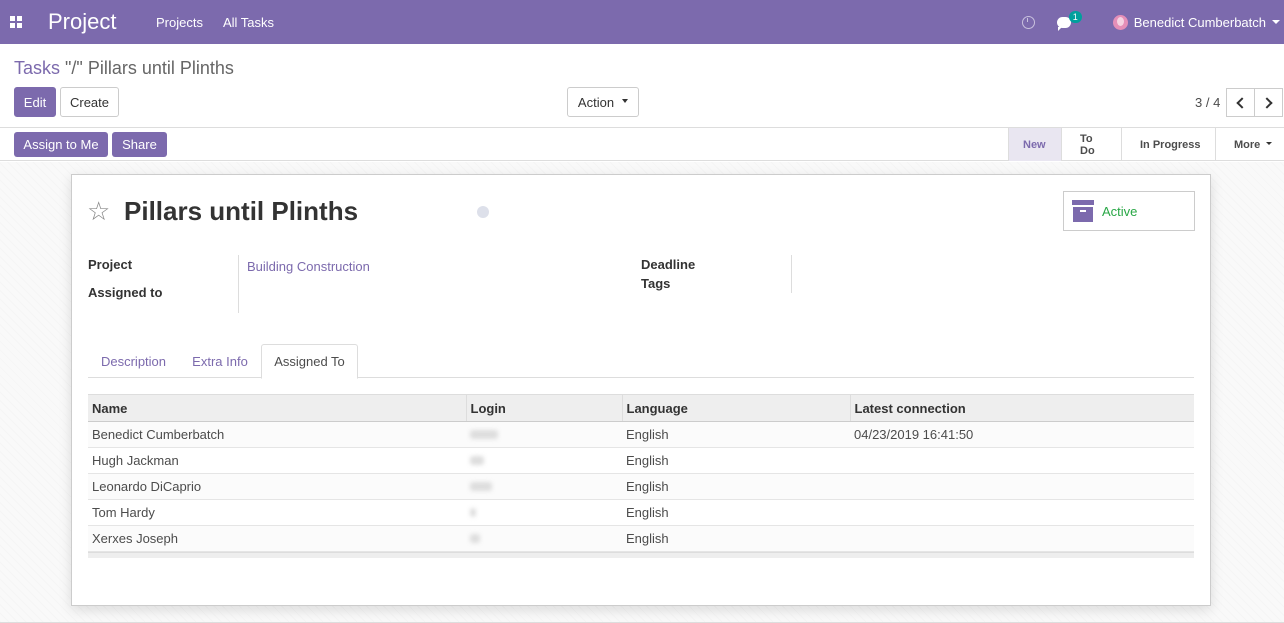 The image size is (1284, 623). Describe the element at coordinates (656, 283) in the screenshot. I see `tags-field-label: Tags` at that location.